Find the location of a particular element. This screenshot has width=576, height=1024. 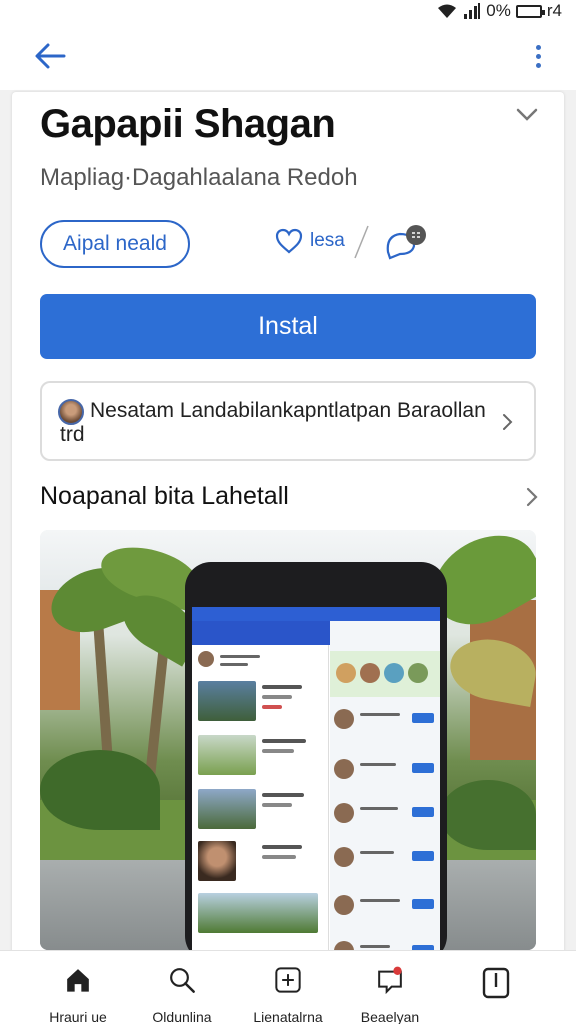

wifi-icon is located at coordinates (447, 11).